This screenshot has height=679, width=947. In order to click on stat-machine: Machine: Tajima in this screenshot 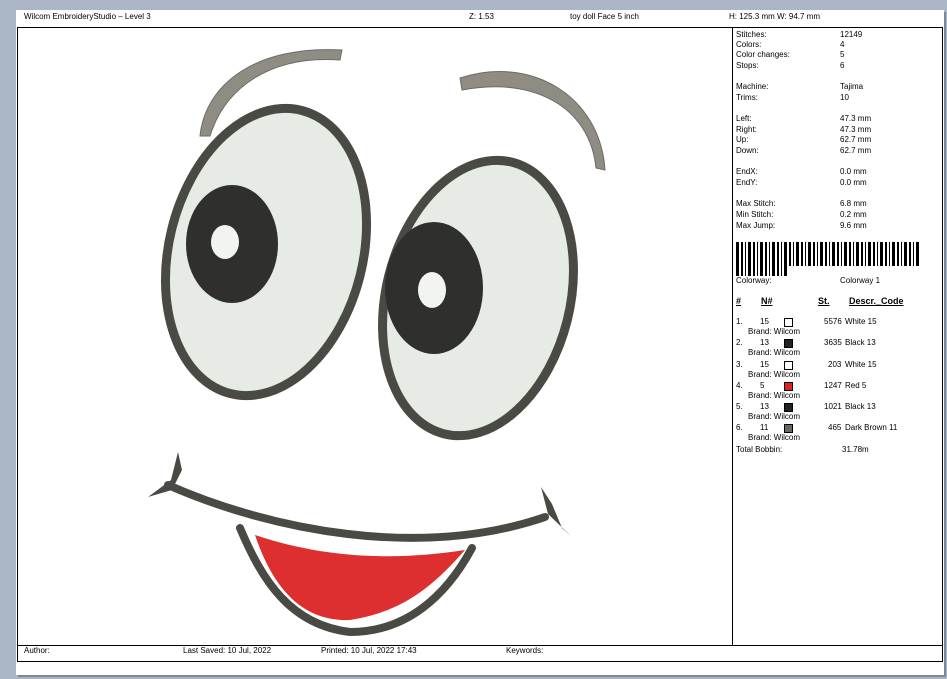, I will do `click(800, 86)`.